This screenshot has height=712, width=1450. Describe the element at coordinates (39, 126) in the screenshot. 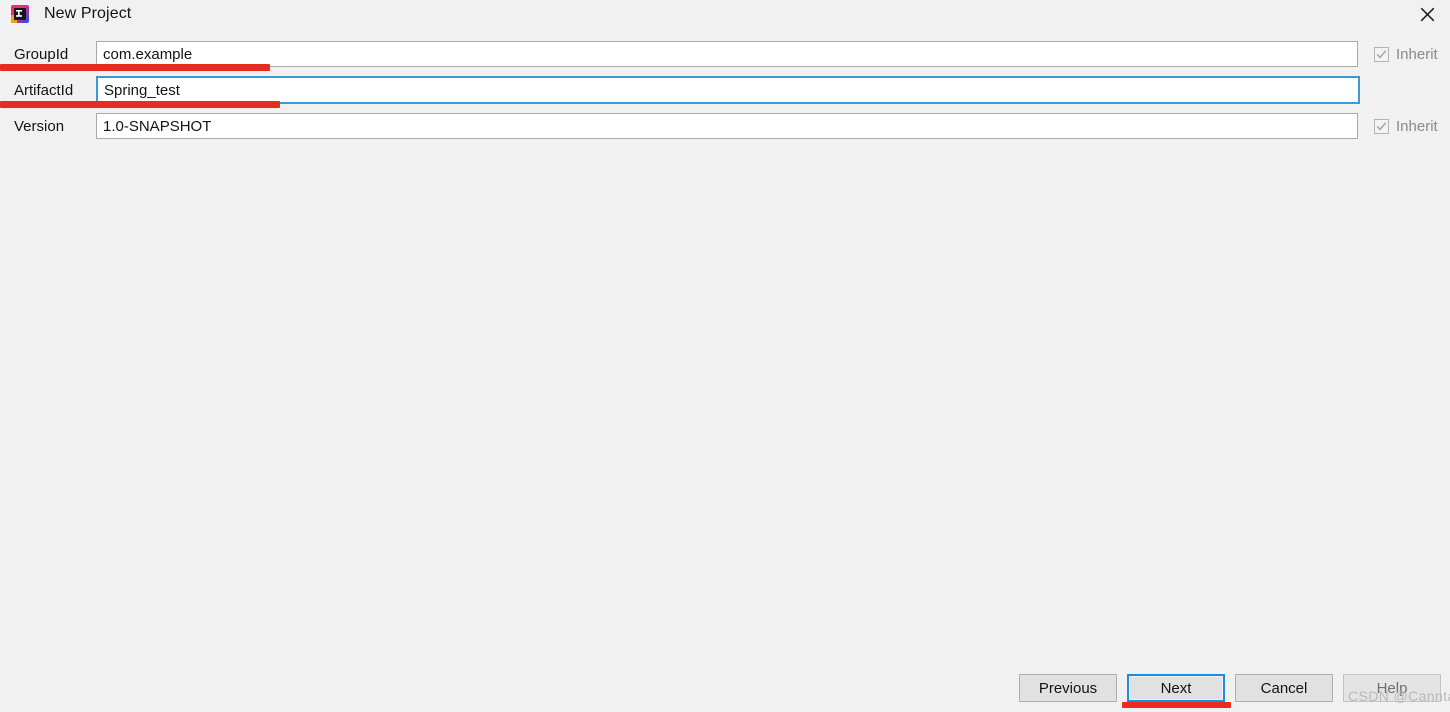

I see `version-label: Version` at that location.